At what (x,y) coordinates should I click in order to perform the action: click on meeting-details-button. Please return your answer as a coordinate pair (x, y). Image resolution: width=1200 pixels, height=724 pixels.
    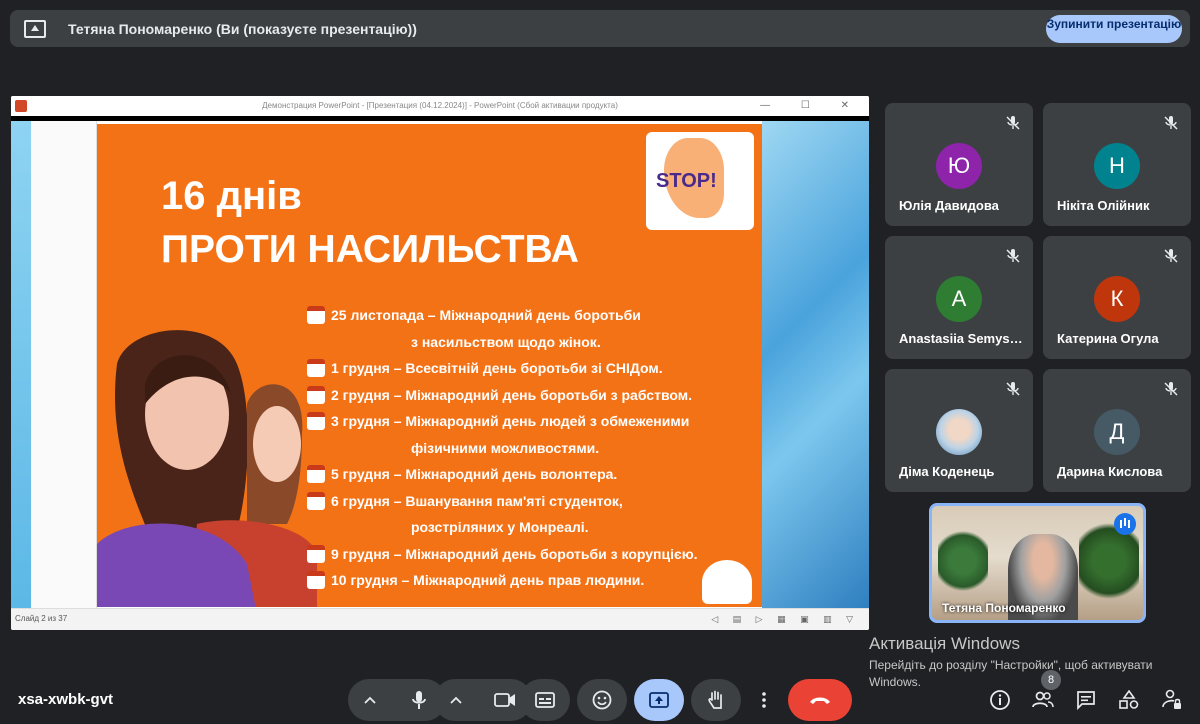
    Looking at the image, I should click on (1000, 700).